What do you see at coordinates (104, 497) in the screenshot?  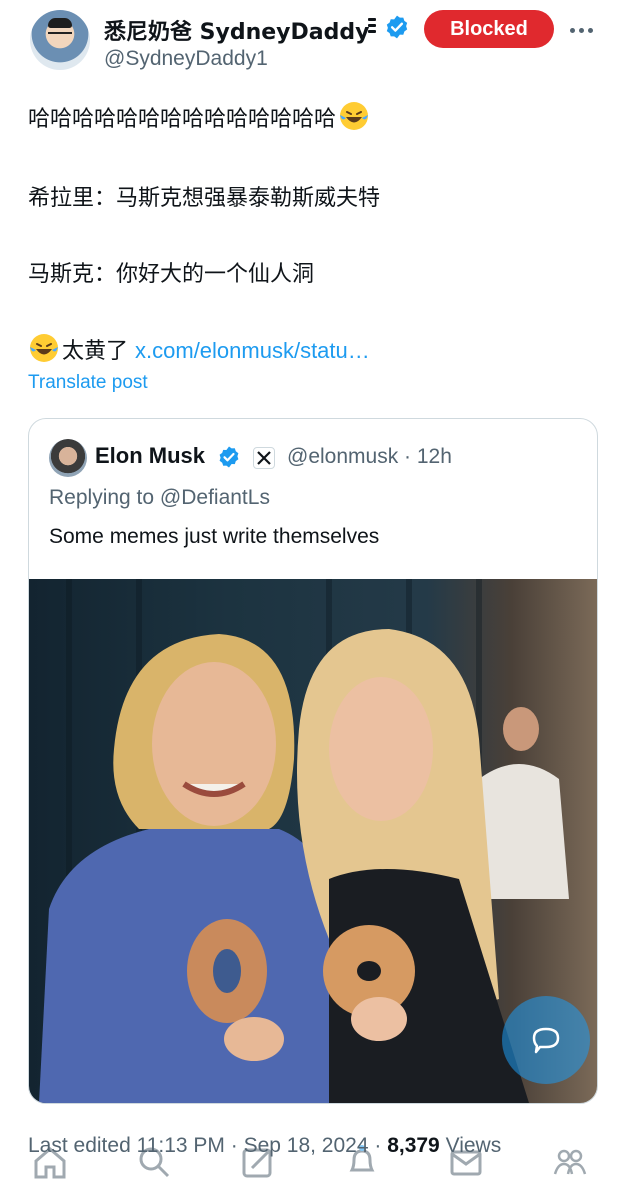 I see `replying-prefix: Replying to` at bounding box center [104, 497].